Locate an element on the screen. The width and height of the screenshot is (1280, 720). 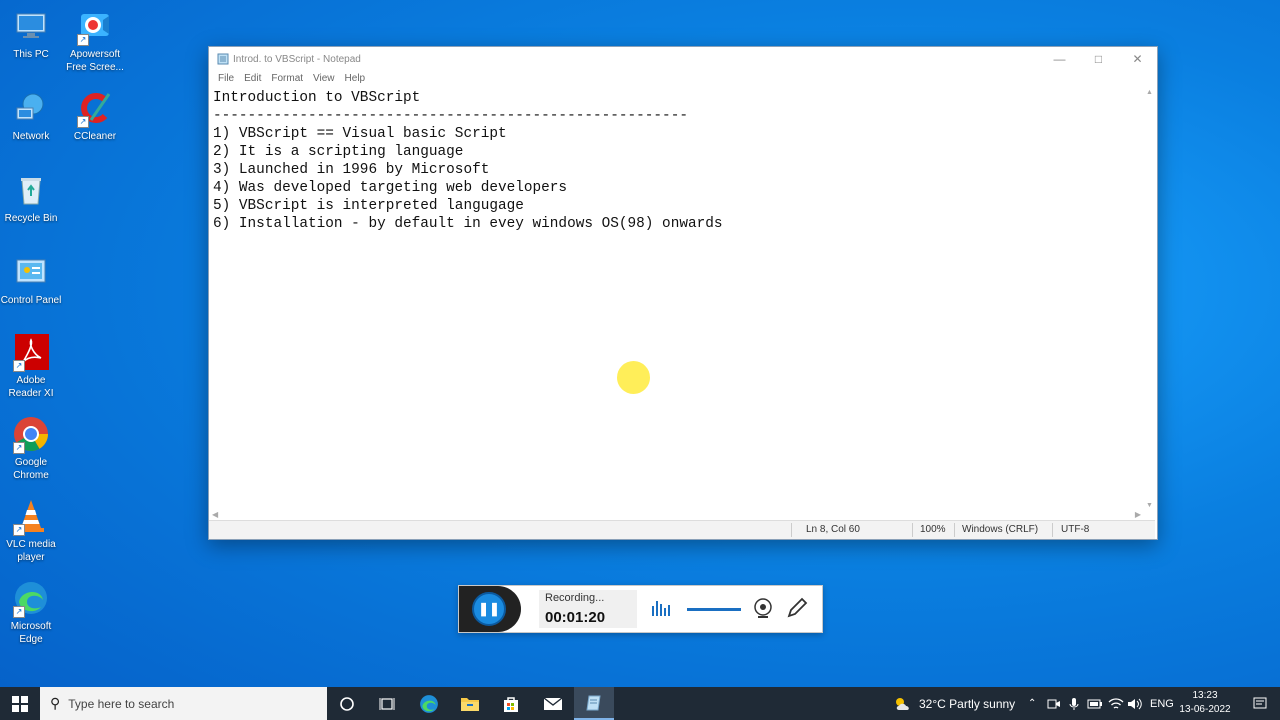
recording-toolbar: ❚❚ Recording... 00:01:20 is located at coordinates (640, 609).